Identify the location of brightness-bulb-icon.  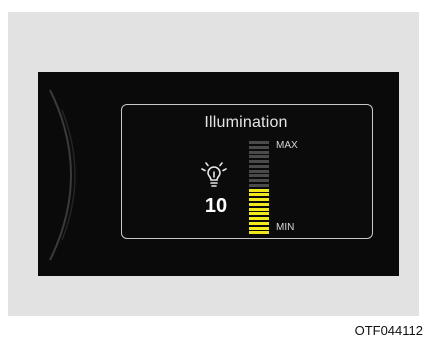
(214, 175).